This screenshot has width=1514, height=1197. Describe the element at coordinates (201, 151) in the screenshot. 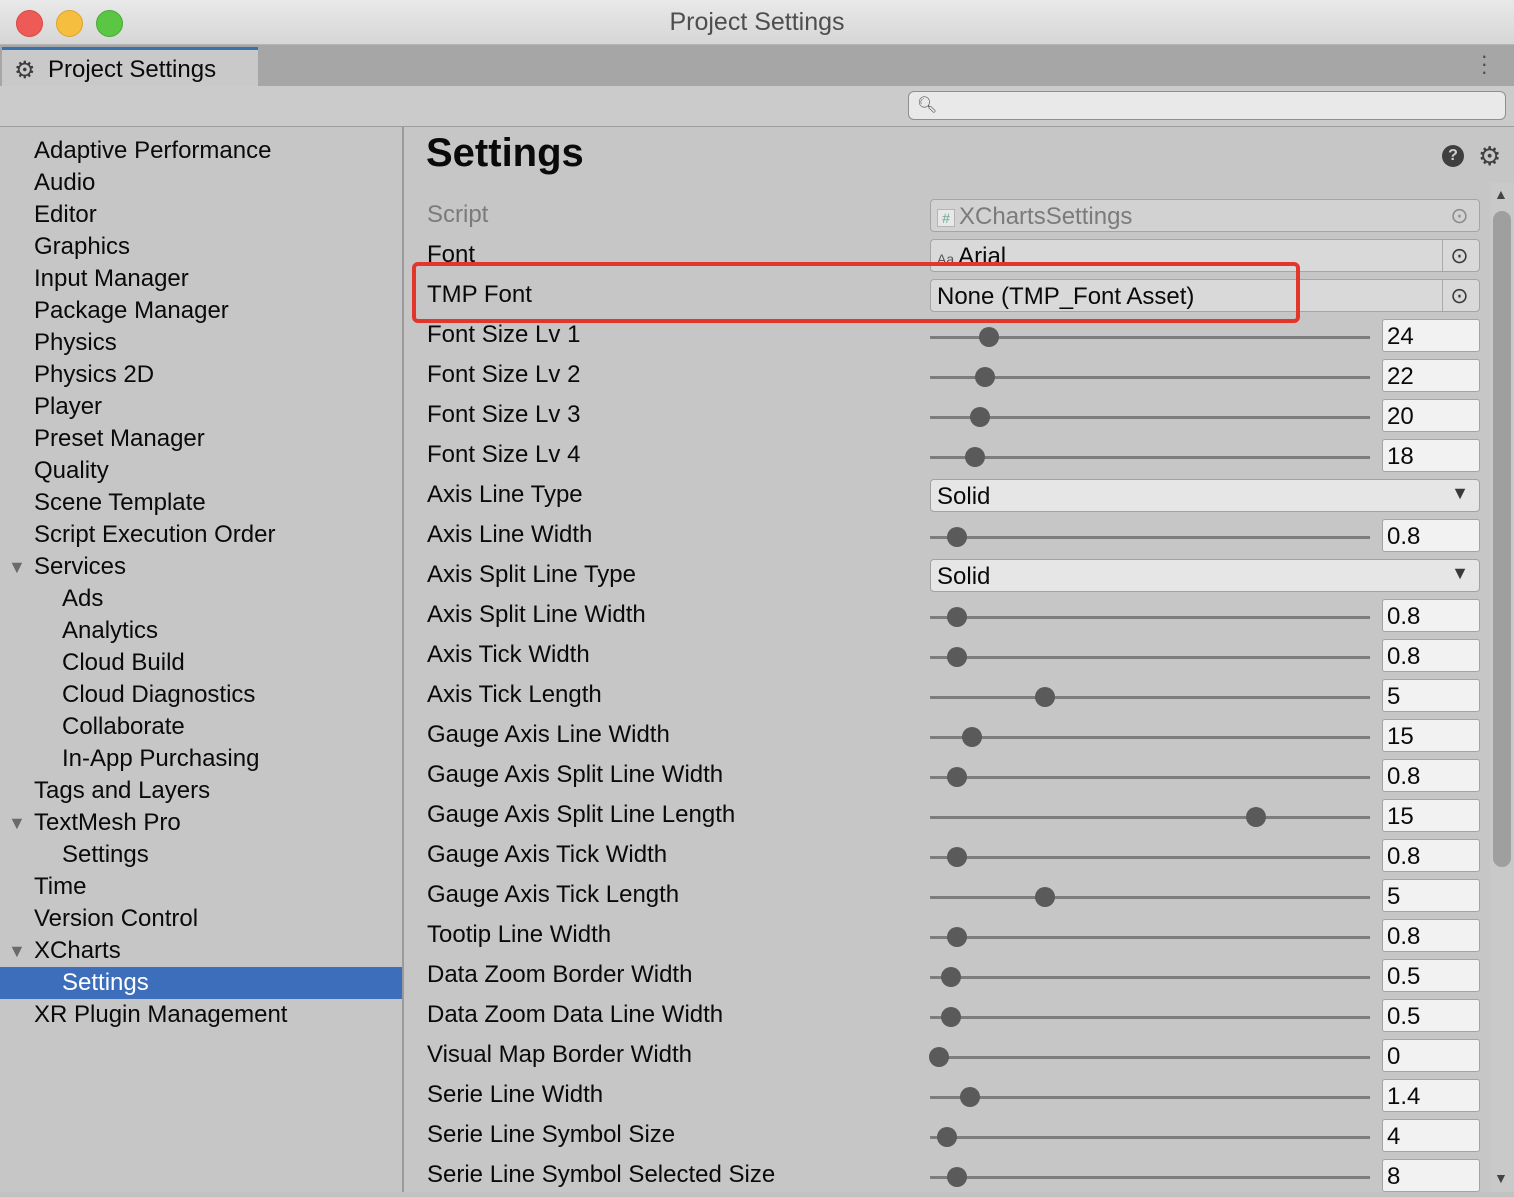

I see `sidebar-item: Adaptive Performance` at that location.